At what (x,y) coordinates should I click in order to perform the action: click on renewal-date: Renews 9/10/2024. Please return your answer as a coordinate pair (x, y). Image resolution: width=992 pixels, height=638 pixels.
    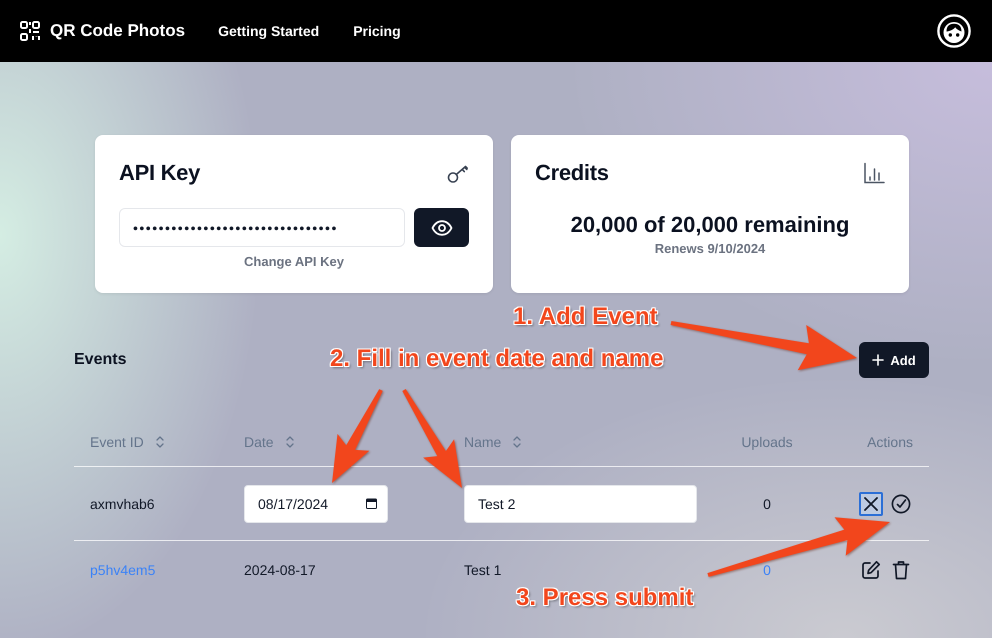
    Looking at the image, I should click on (710, 249).